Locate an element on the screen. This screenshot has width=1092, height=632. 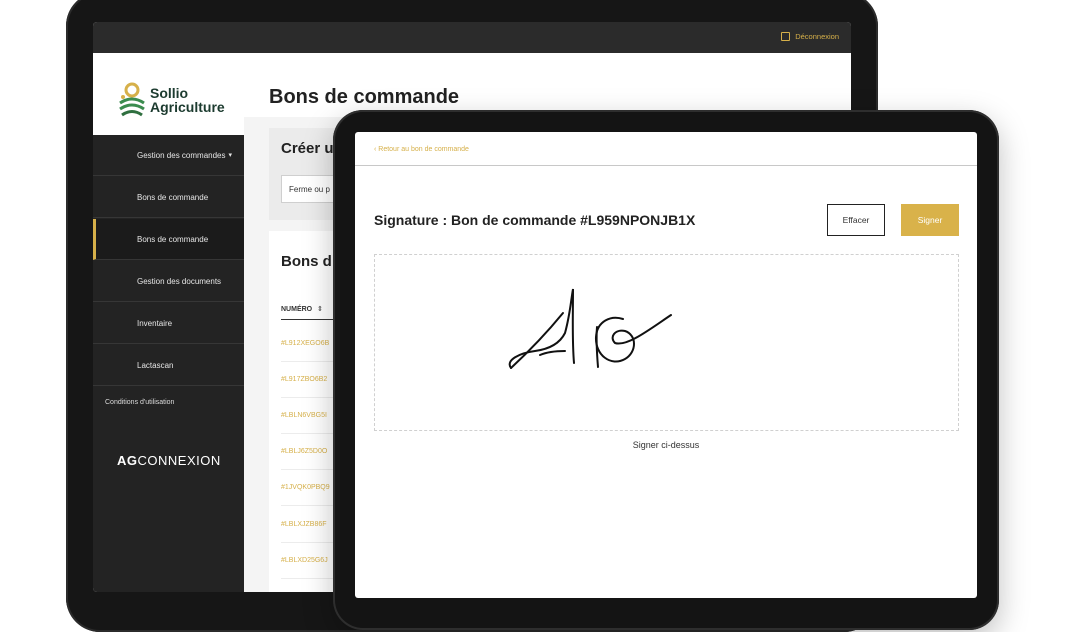
brand-logo: Sollio Agriculture is located at coordinates (168, 94).